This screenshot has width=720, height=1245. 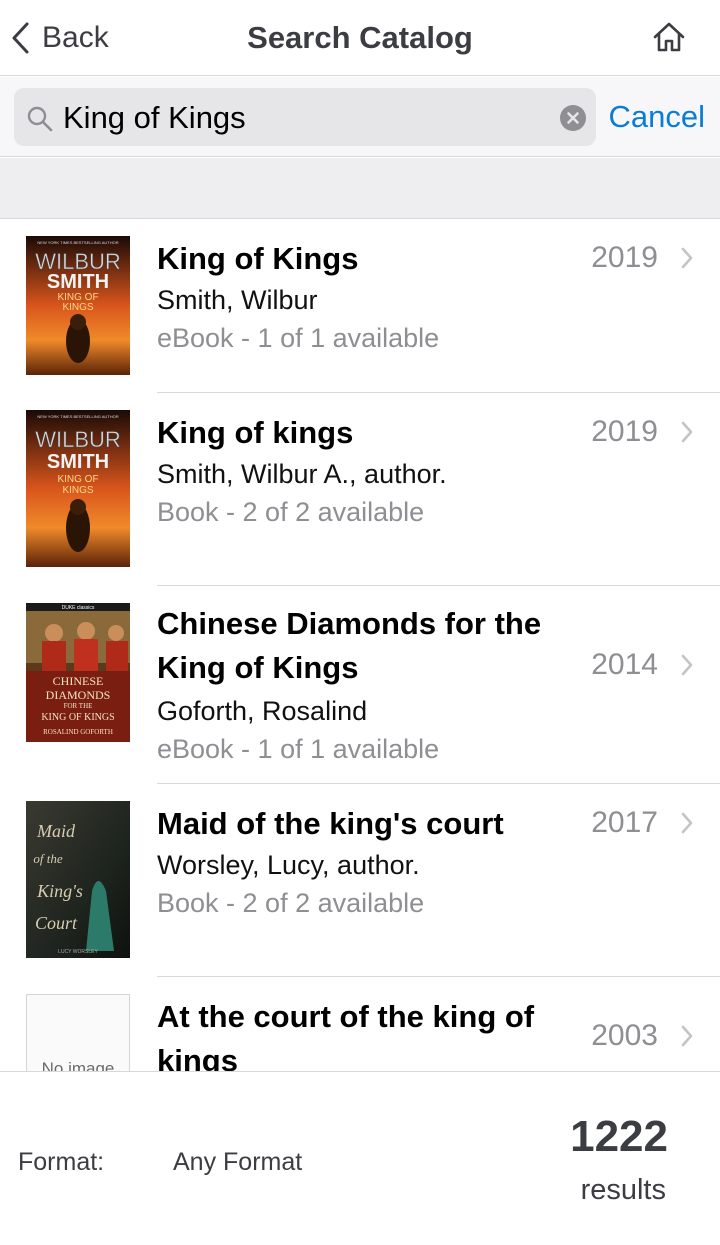 I want to click on cover-title-1: KING OF, so click(x=77, y=479).